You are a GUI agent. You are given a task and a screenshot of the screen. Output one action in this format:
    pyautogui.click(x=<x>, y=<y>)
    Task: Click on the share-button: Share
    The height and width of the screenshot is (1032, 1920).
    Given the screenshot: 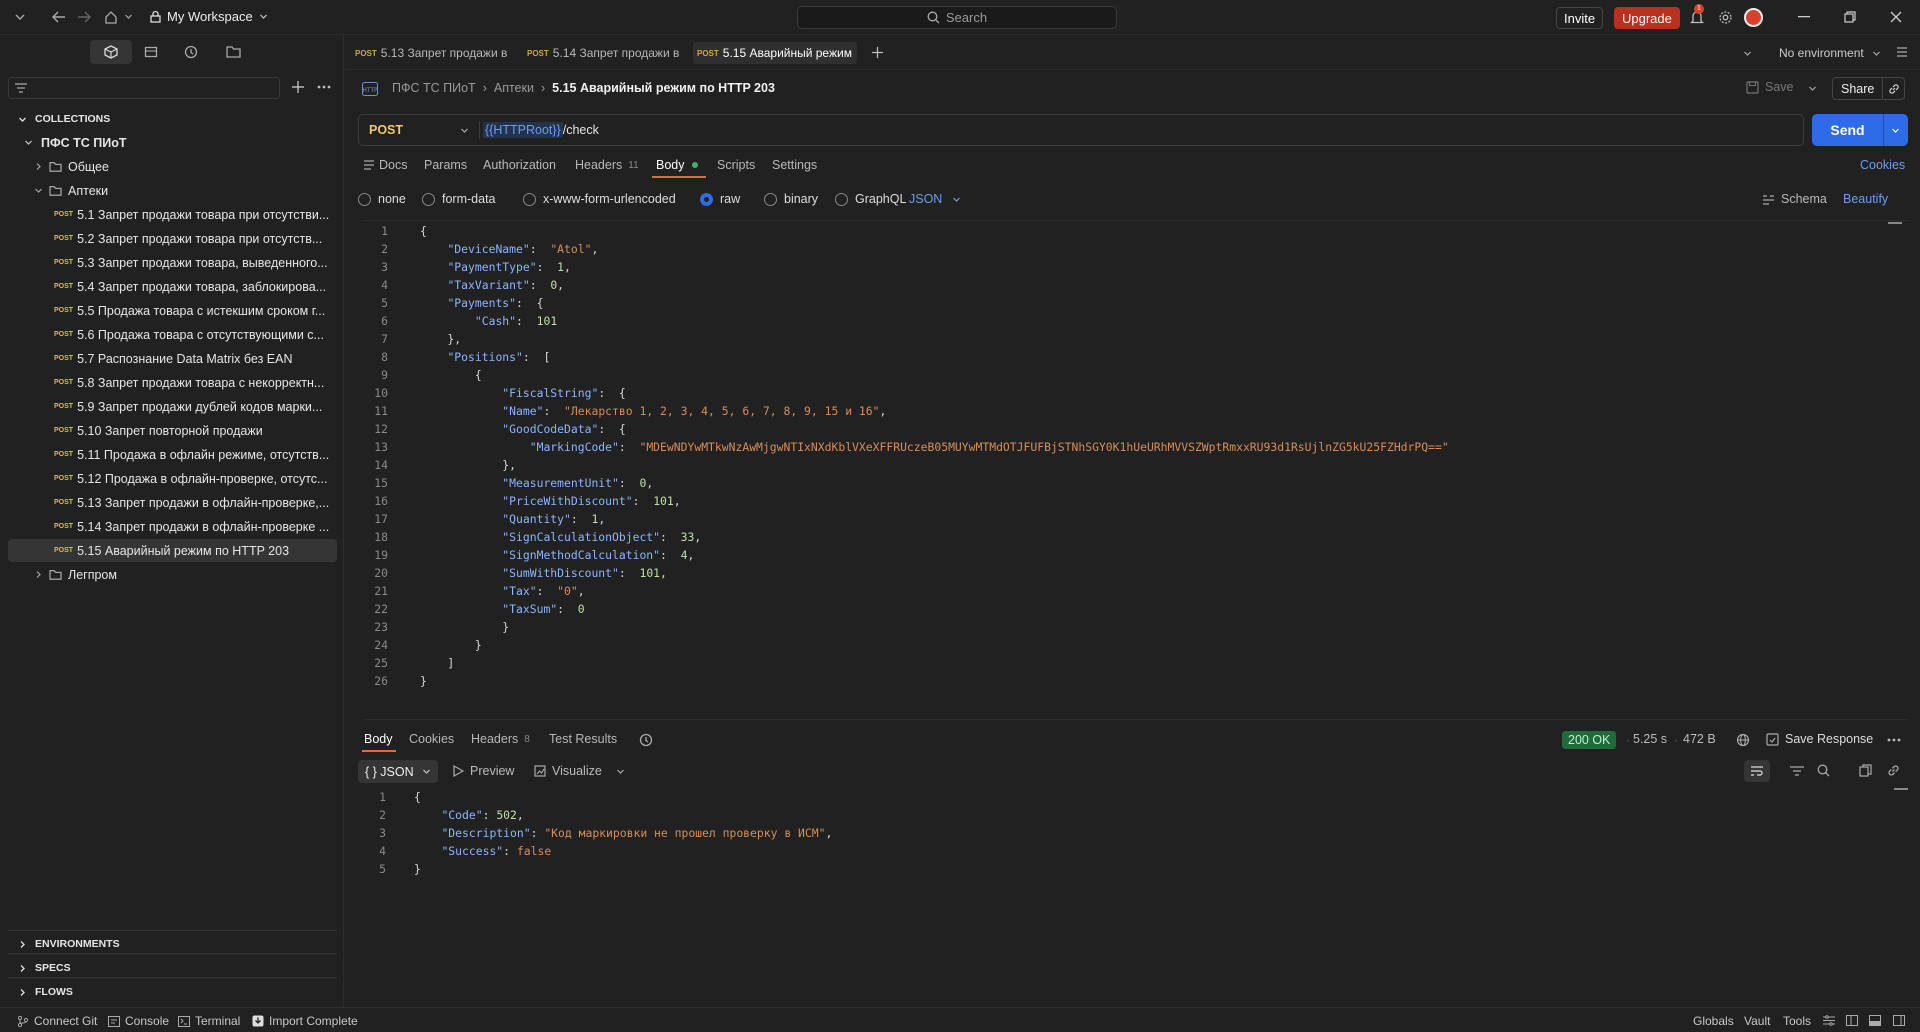 What is the action you would take?
    pyautogui.click(x=1869, y=88)
    